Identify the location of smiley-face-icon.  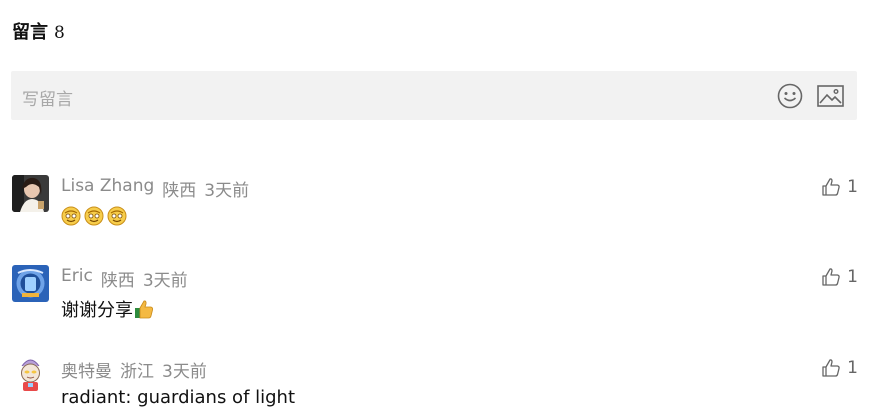
(790, 96).